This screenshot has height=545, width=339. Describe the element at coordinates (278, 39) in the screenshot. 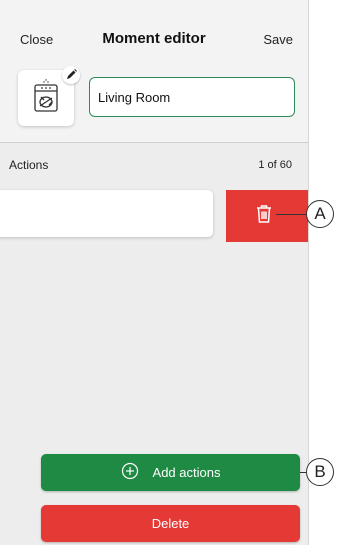

I see `save-button: Save` at that location.